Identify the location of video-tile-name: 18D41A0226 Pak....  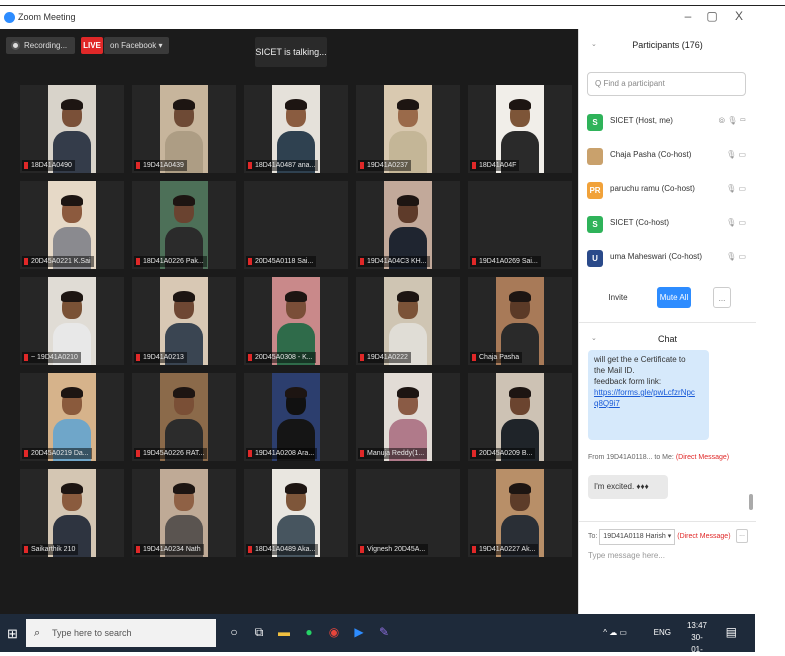
(170, 261).